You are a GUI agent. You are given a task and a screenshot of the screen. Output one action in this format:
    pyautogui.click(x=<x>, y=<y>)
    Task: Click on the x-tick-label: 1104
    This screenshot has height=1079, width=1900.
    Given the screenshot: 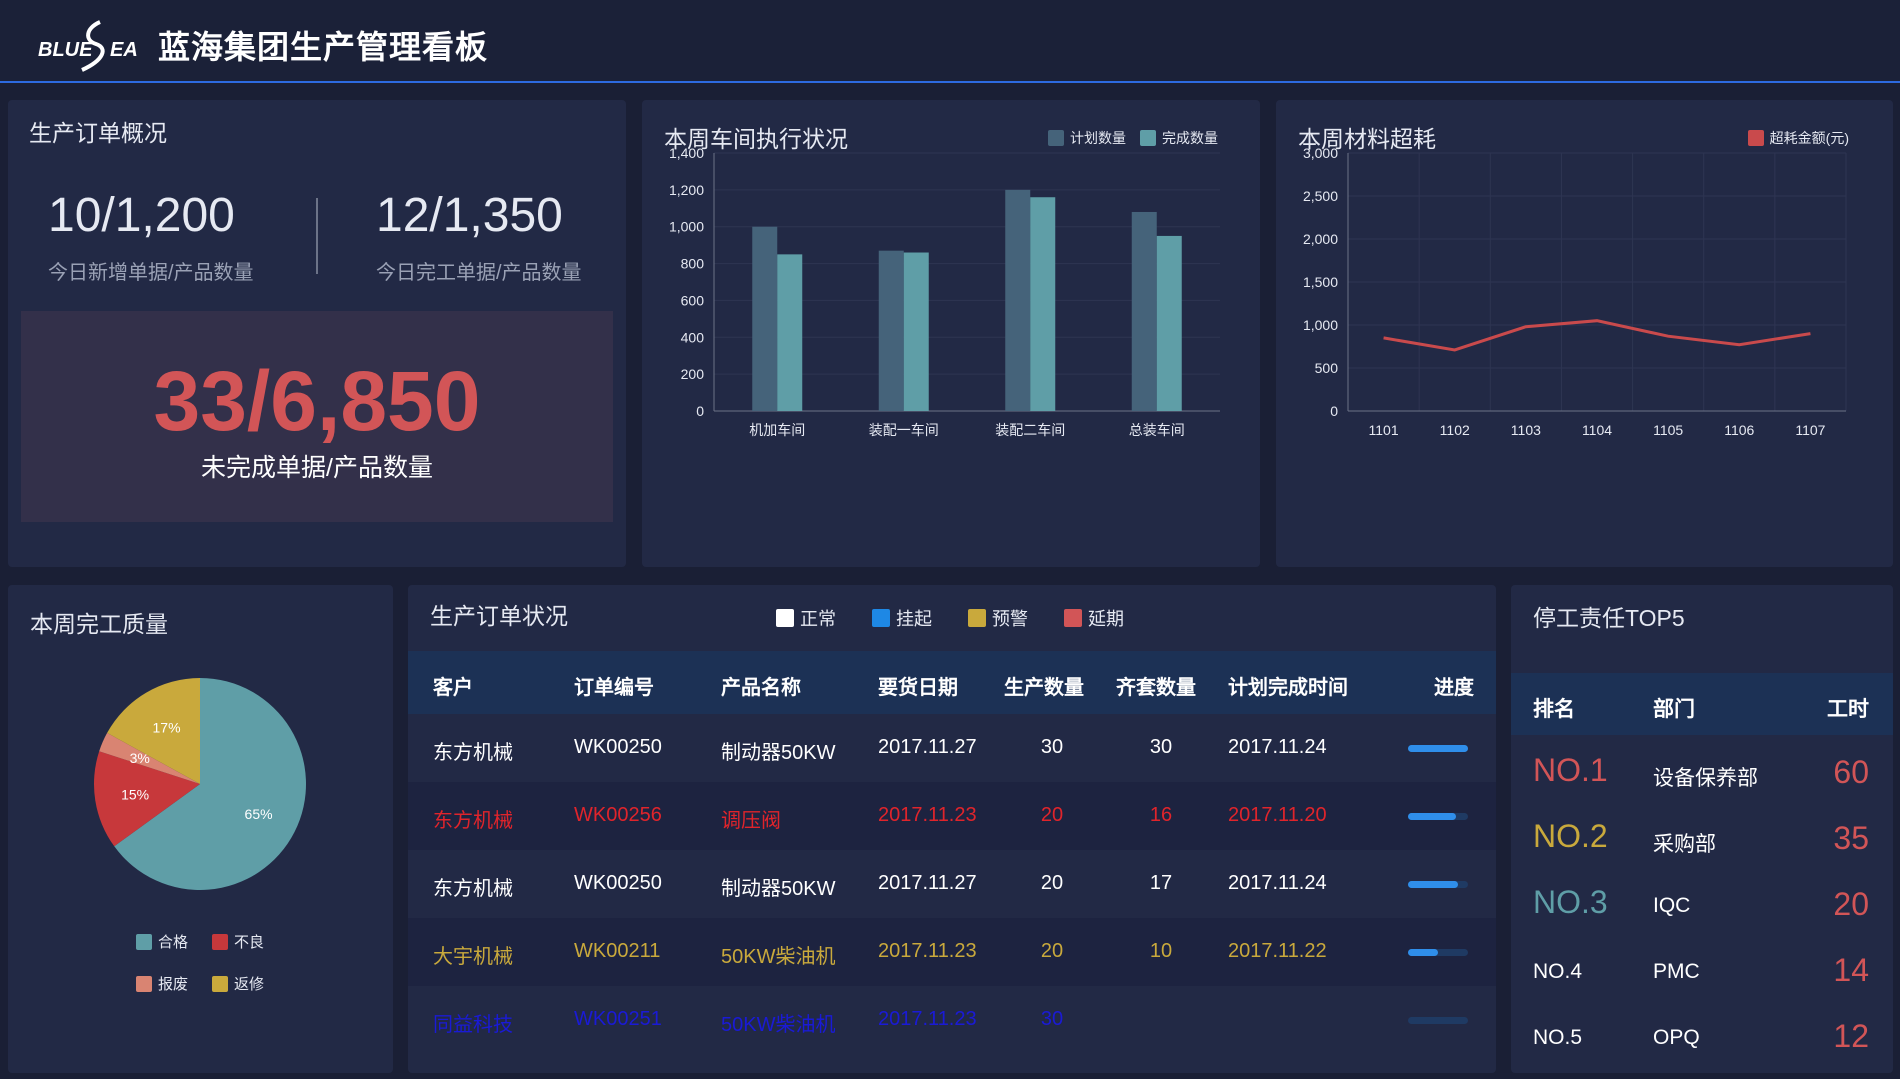 What is the action you would take?
    pyautogui.click(x=1597, y=430)
    